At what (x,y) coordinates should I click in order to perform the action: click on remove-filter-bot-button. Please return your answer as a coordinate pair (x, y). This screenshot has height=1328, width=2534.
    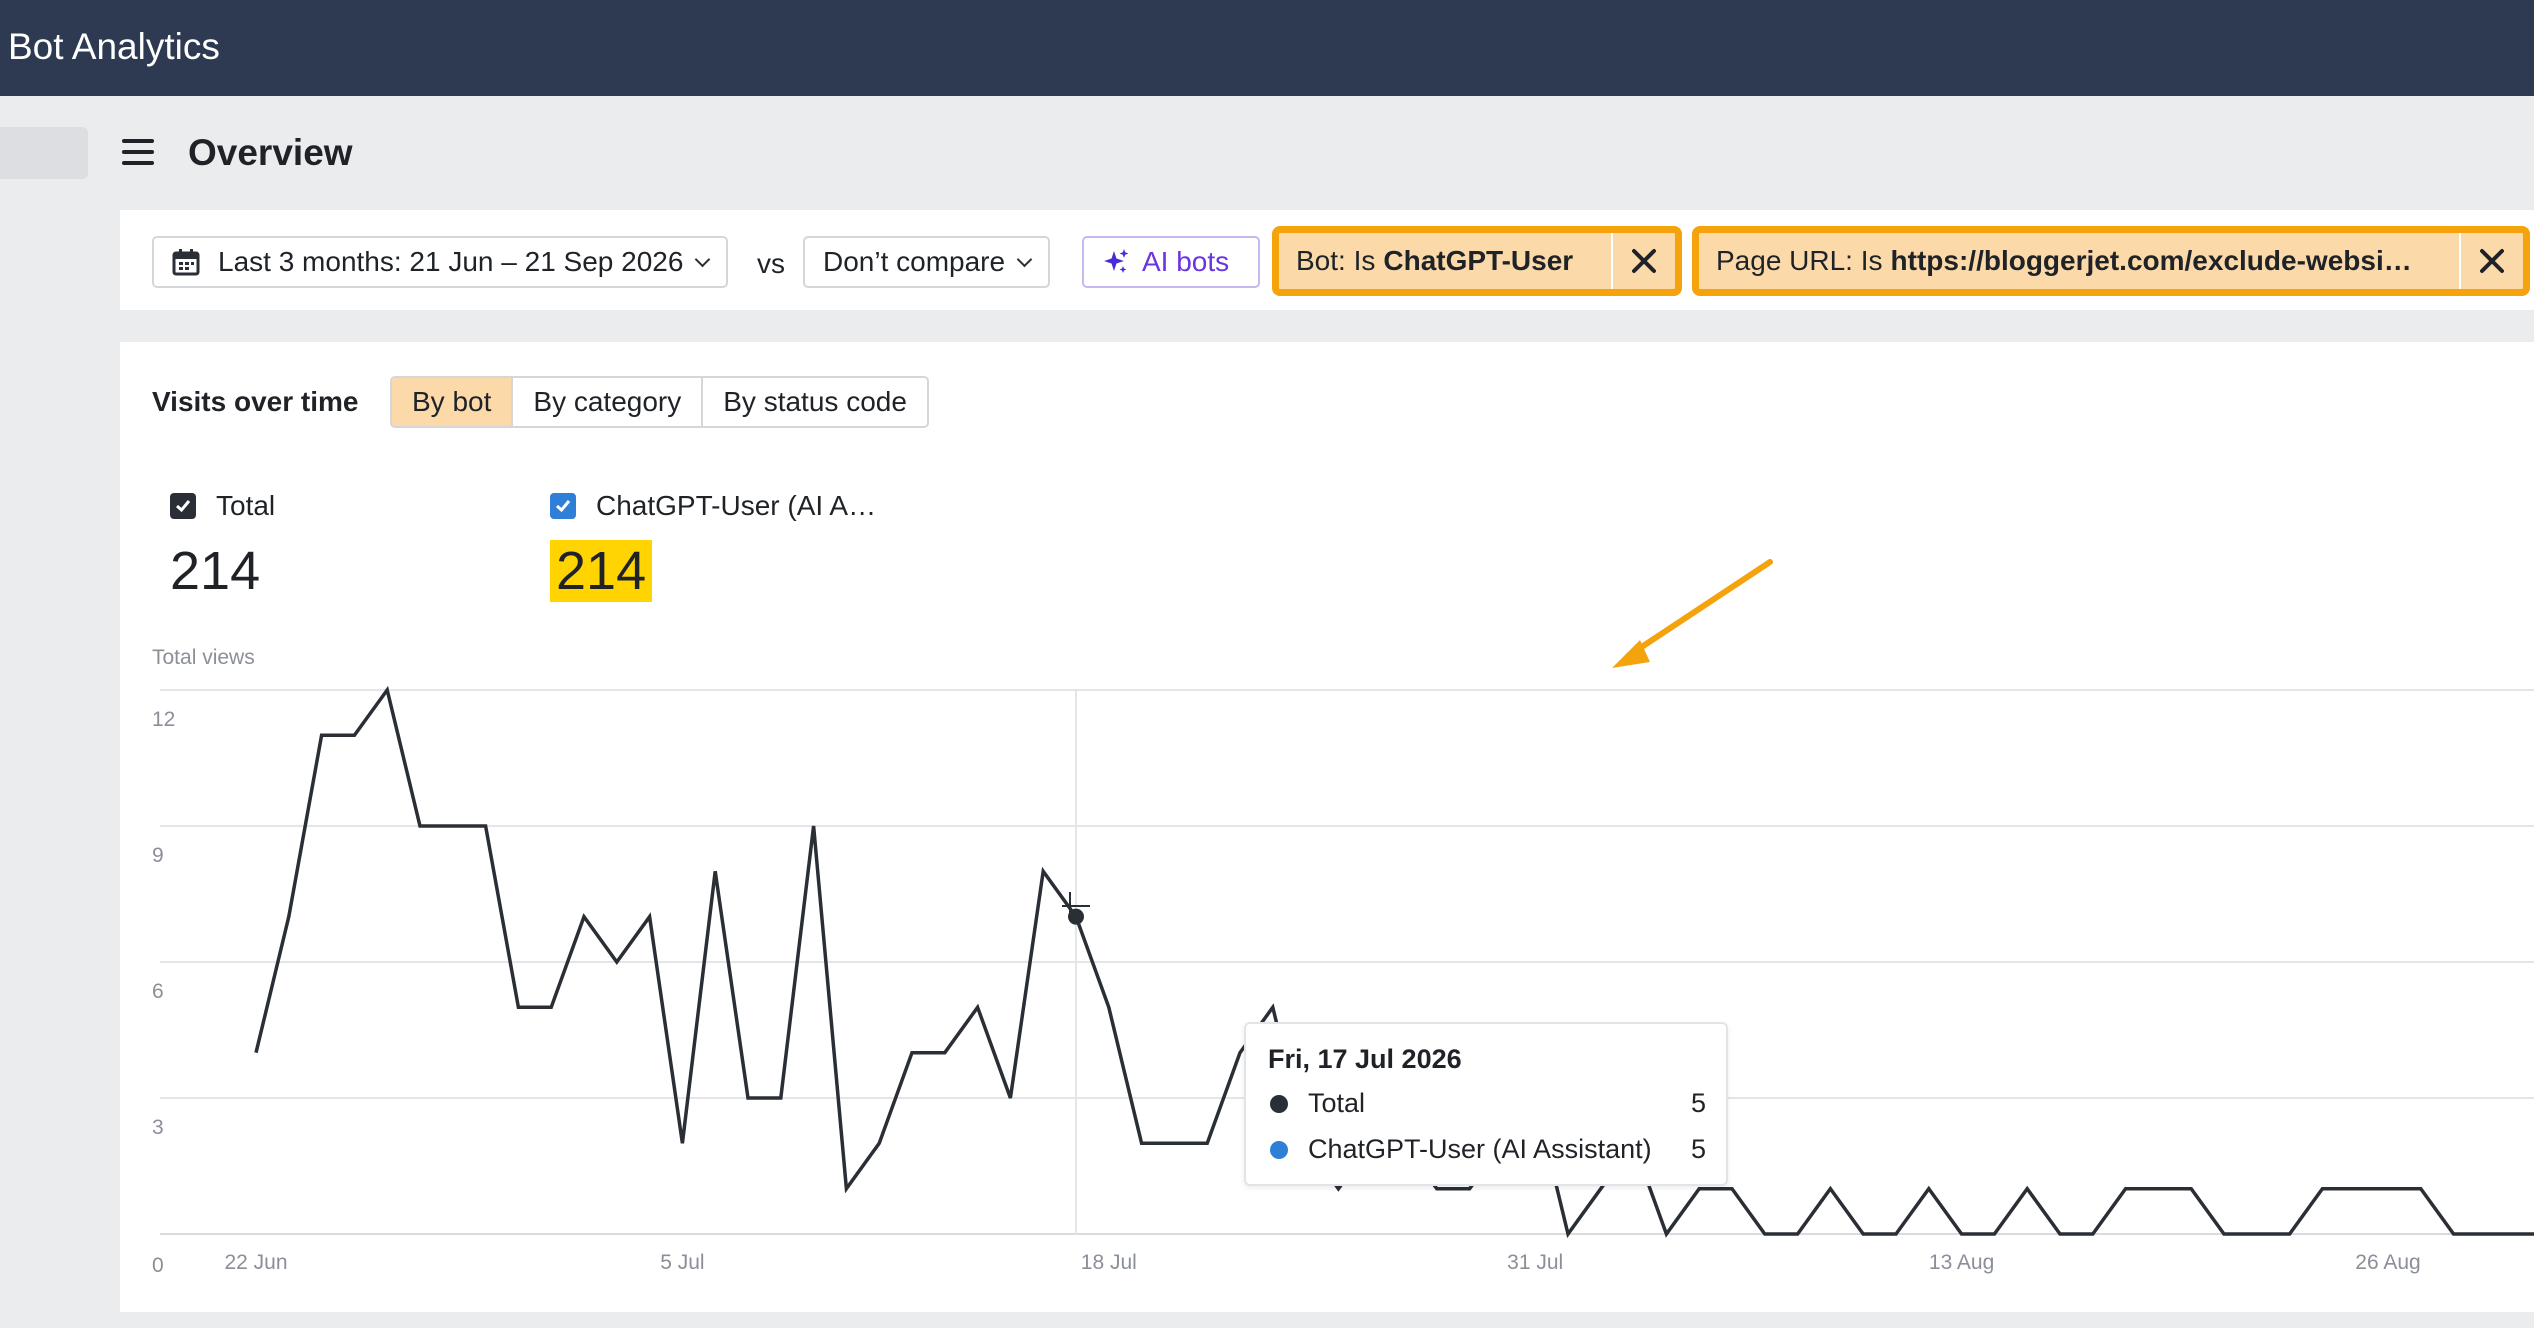
    Looking at the image, I should click on (1643, 261).